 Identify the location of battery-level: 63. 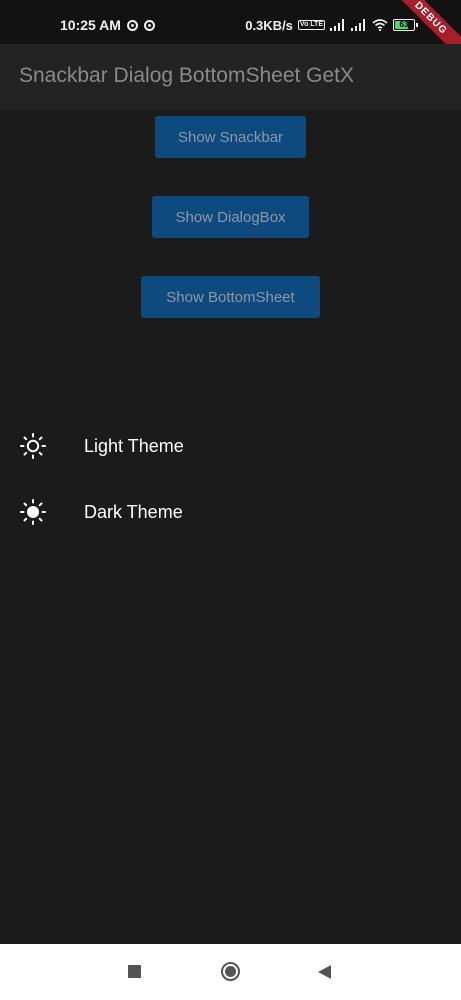
(404, 24).